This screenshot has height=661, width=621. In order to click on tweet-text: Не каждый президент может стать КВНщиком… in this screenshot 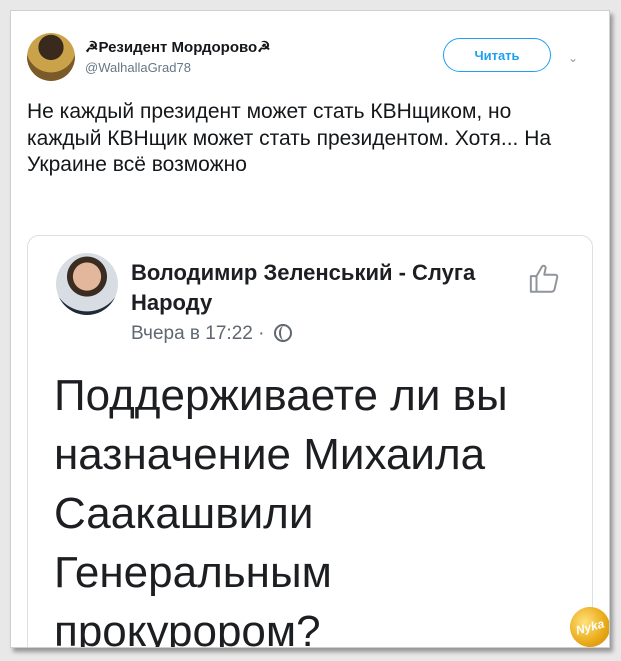, I will do `click(289, 138)`.